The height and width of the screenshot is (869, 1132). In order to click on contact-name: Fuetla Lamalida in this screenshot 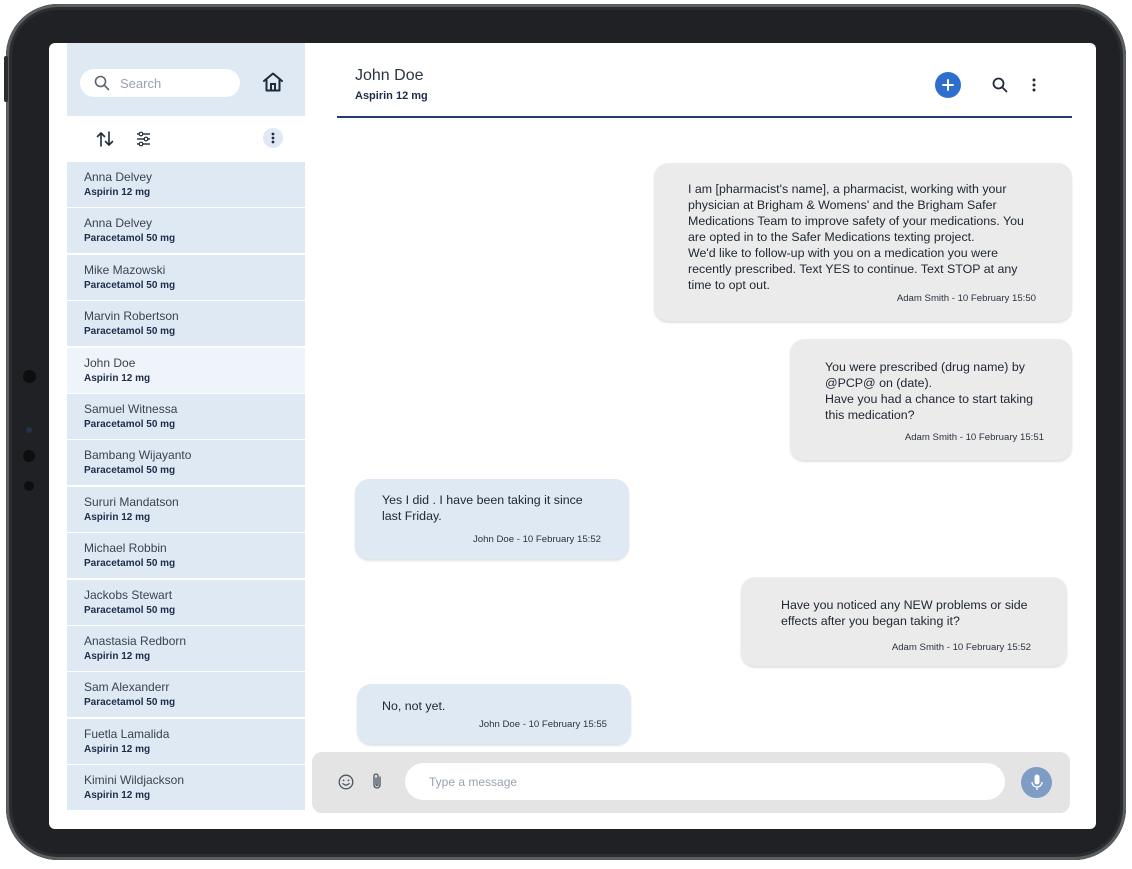, I will do `click(127, 733)`.